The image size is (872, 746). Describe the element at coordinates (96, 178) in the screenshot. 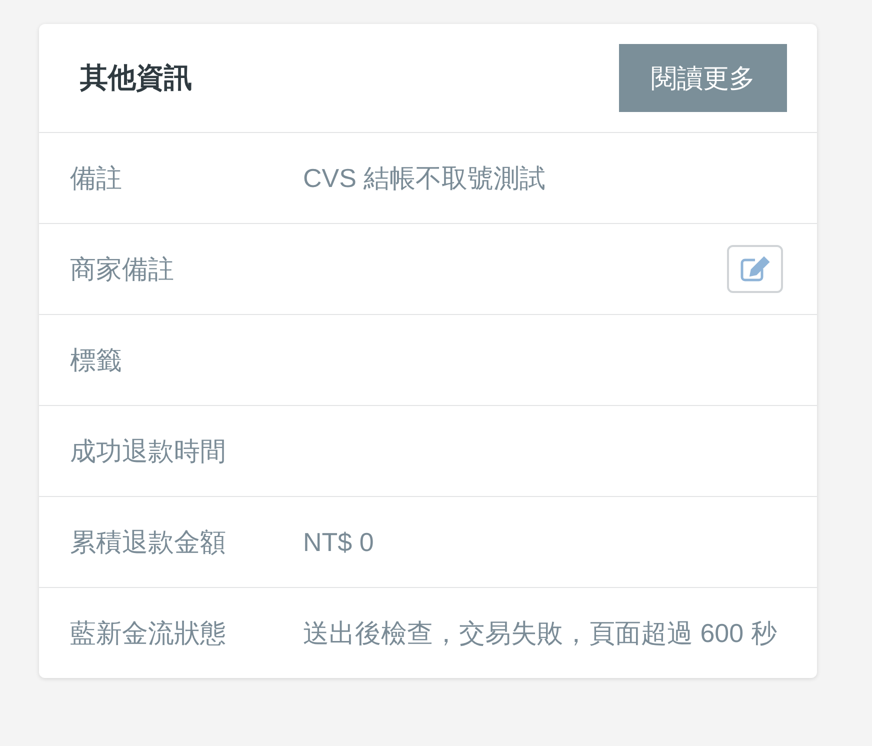

I see `field-label: 備註` at that location.